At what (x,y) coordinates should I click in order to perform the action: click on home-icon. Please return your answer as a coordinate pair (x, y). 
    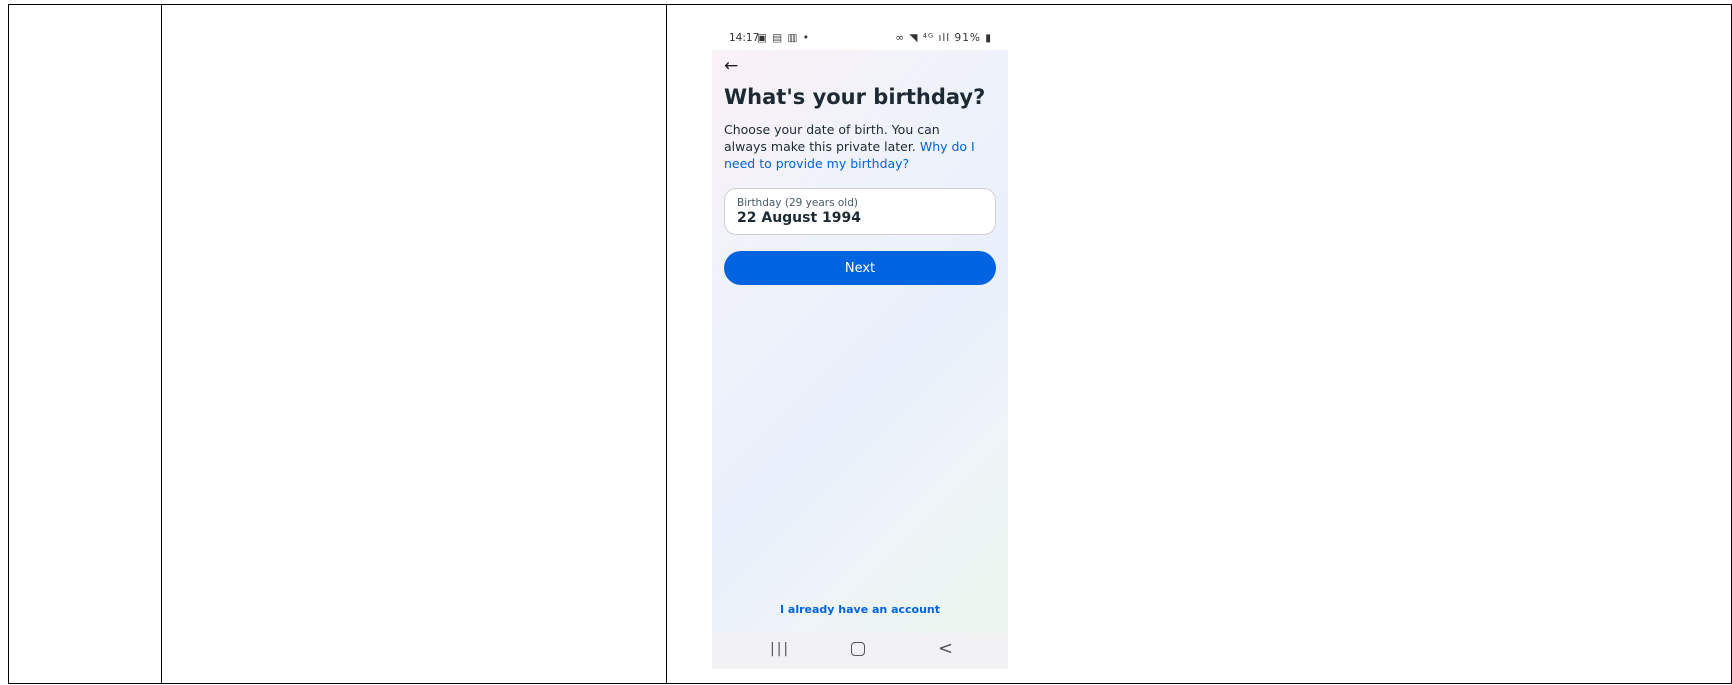
    Looking at the image, I should click on (858, 649).